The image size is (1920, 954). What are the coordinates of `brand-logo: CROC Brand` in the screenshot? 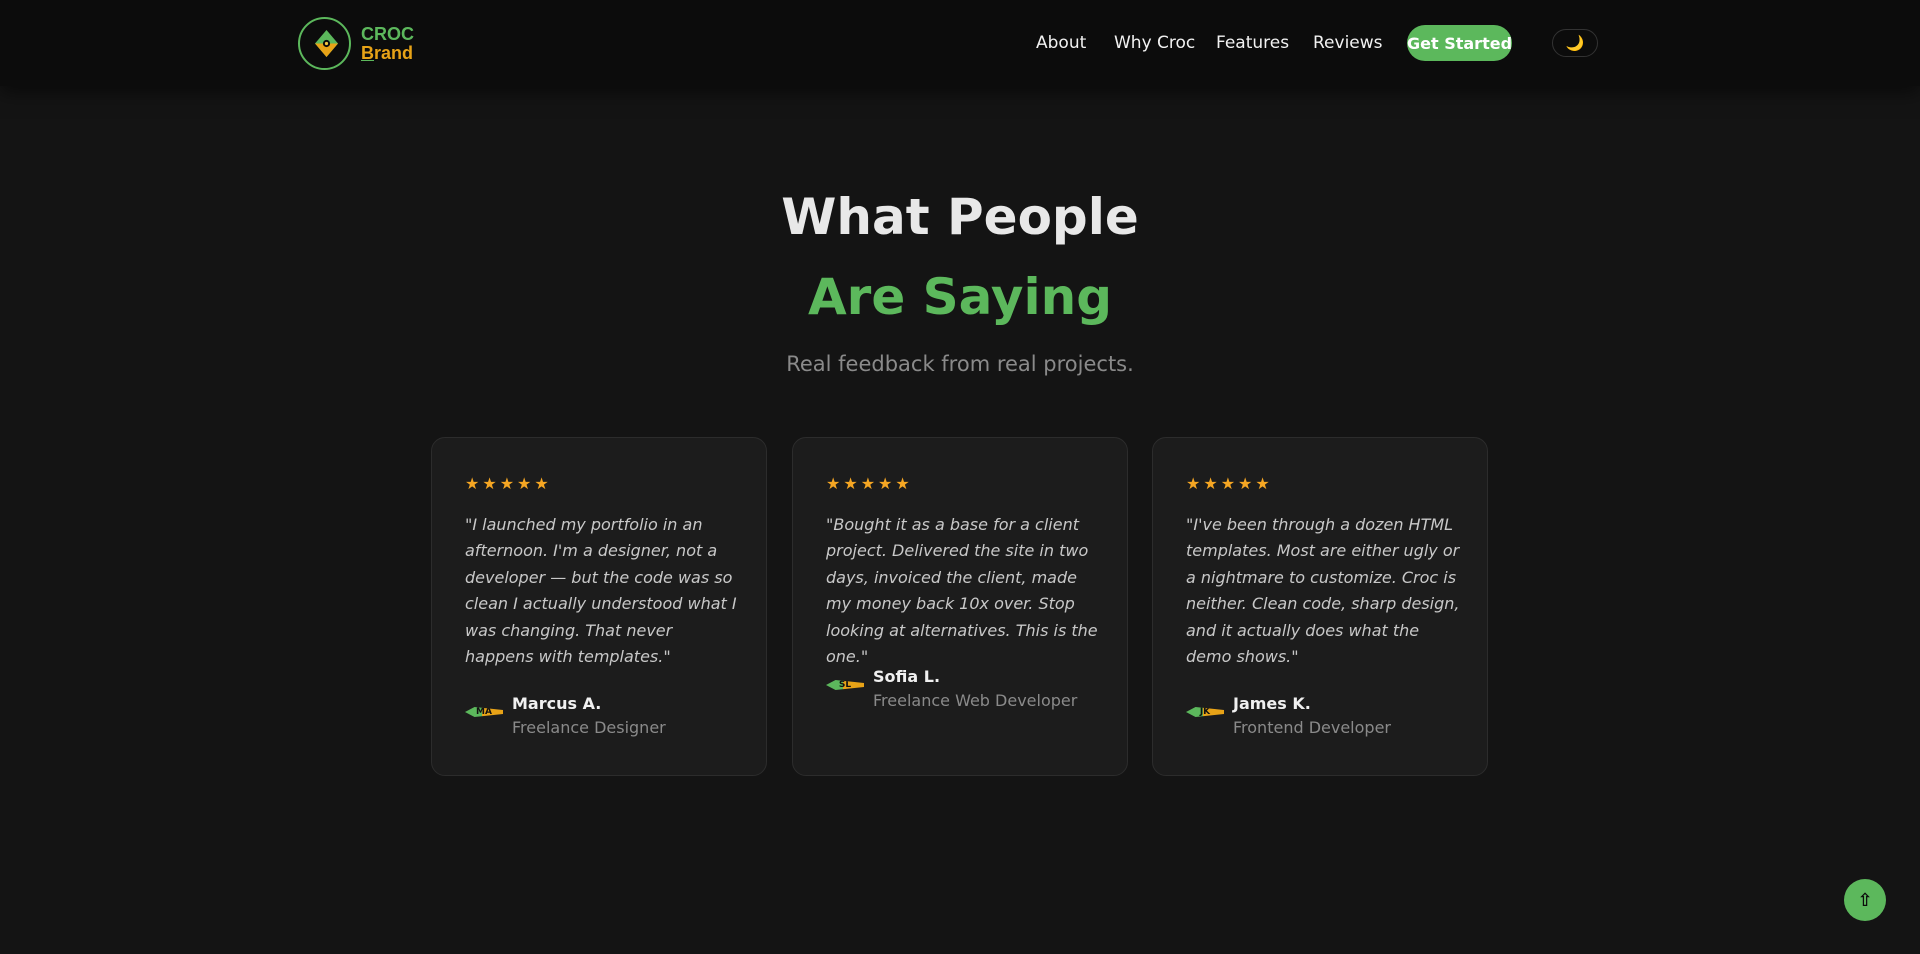 It's located at (356, 43).